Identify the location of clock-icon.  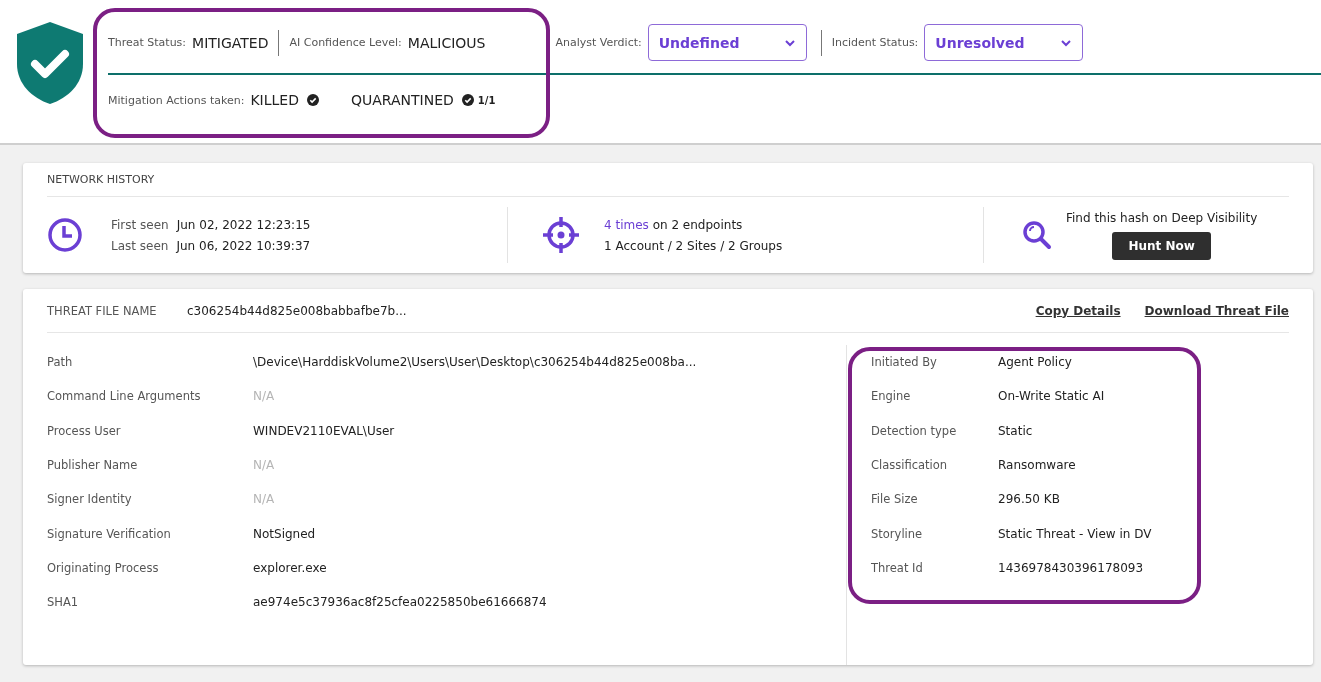
(65, 235).